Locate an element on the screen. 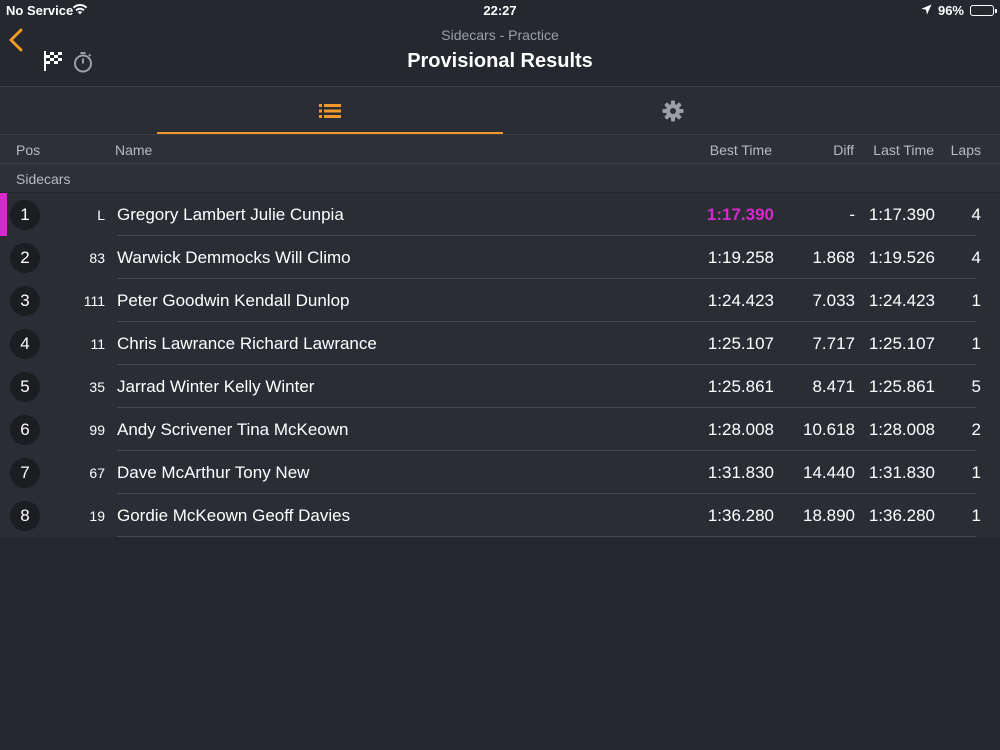 The height and width of the screenshot is (750, 1000). row-divider is located at coordinates (546, 536).